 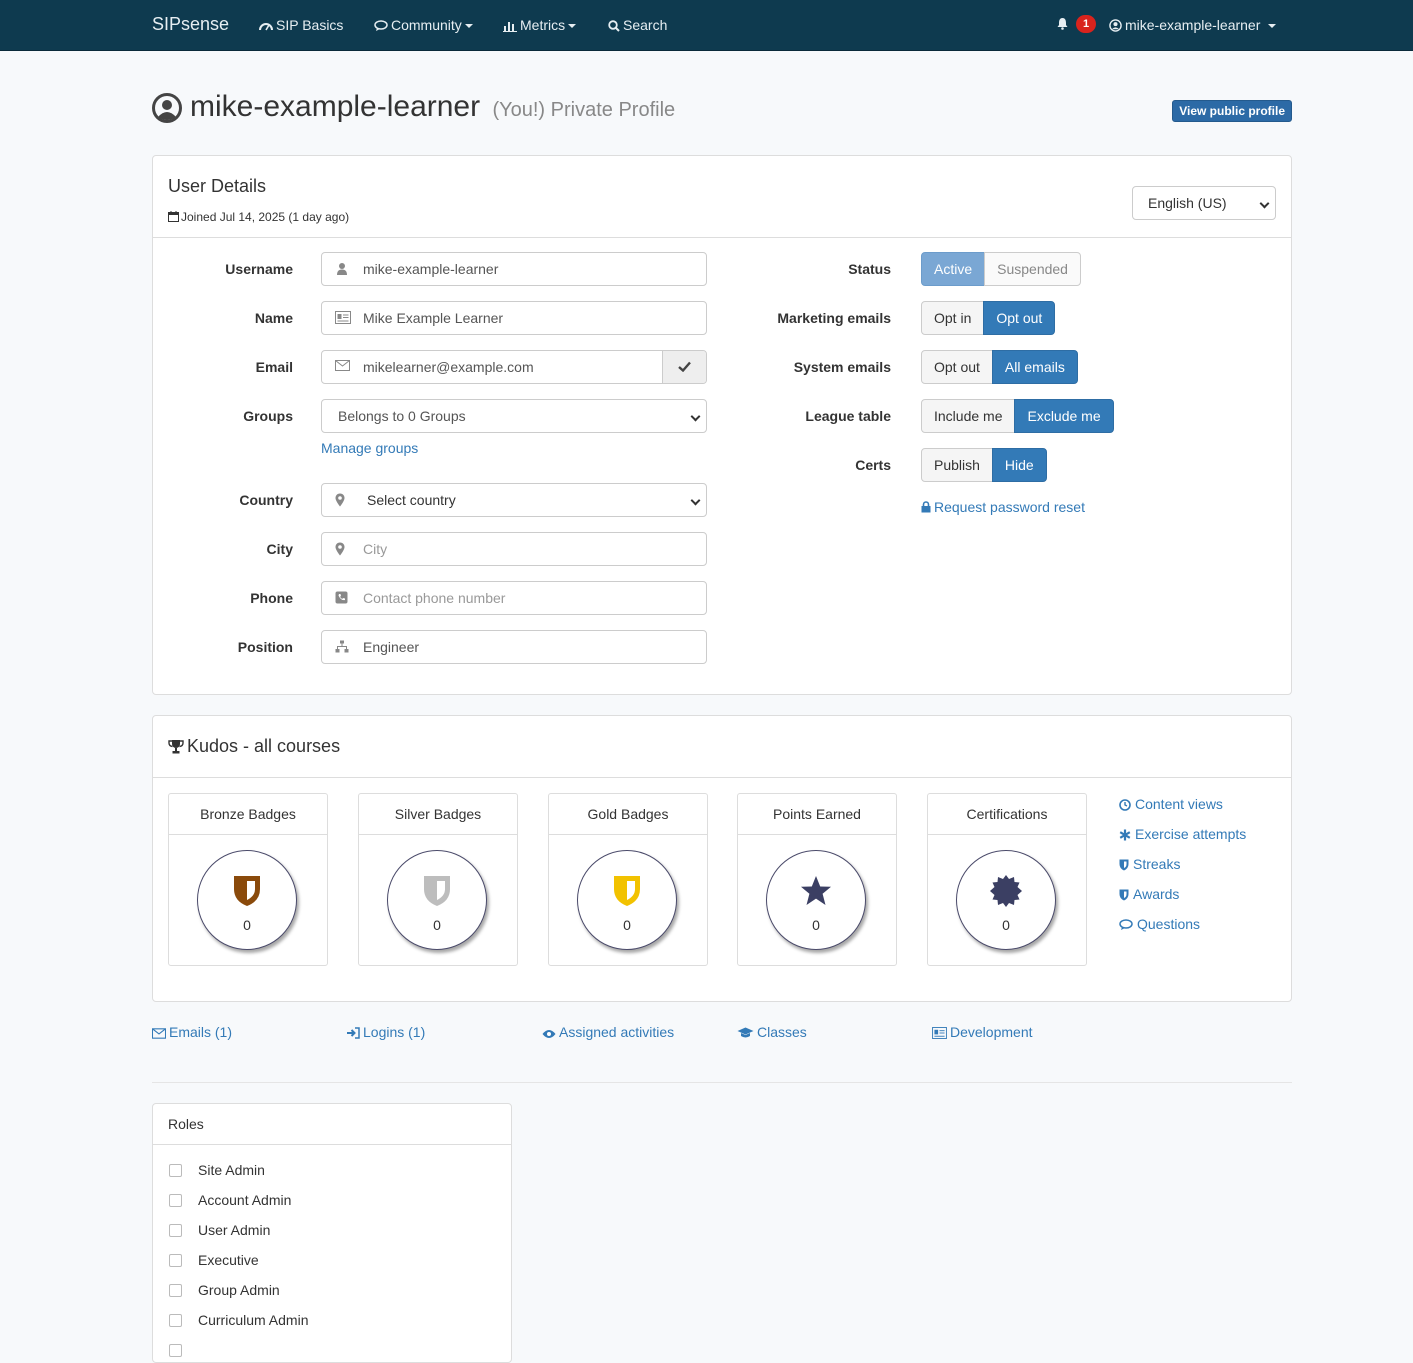 What do you see at coordinates (772, 1032) in the screenshot?
I see `classes-link: Classes` at bounding box center [772, 1032].